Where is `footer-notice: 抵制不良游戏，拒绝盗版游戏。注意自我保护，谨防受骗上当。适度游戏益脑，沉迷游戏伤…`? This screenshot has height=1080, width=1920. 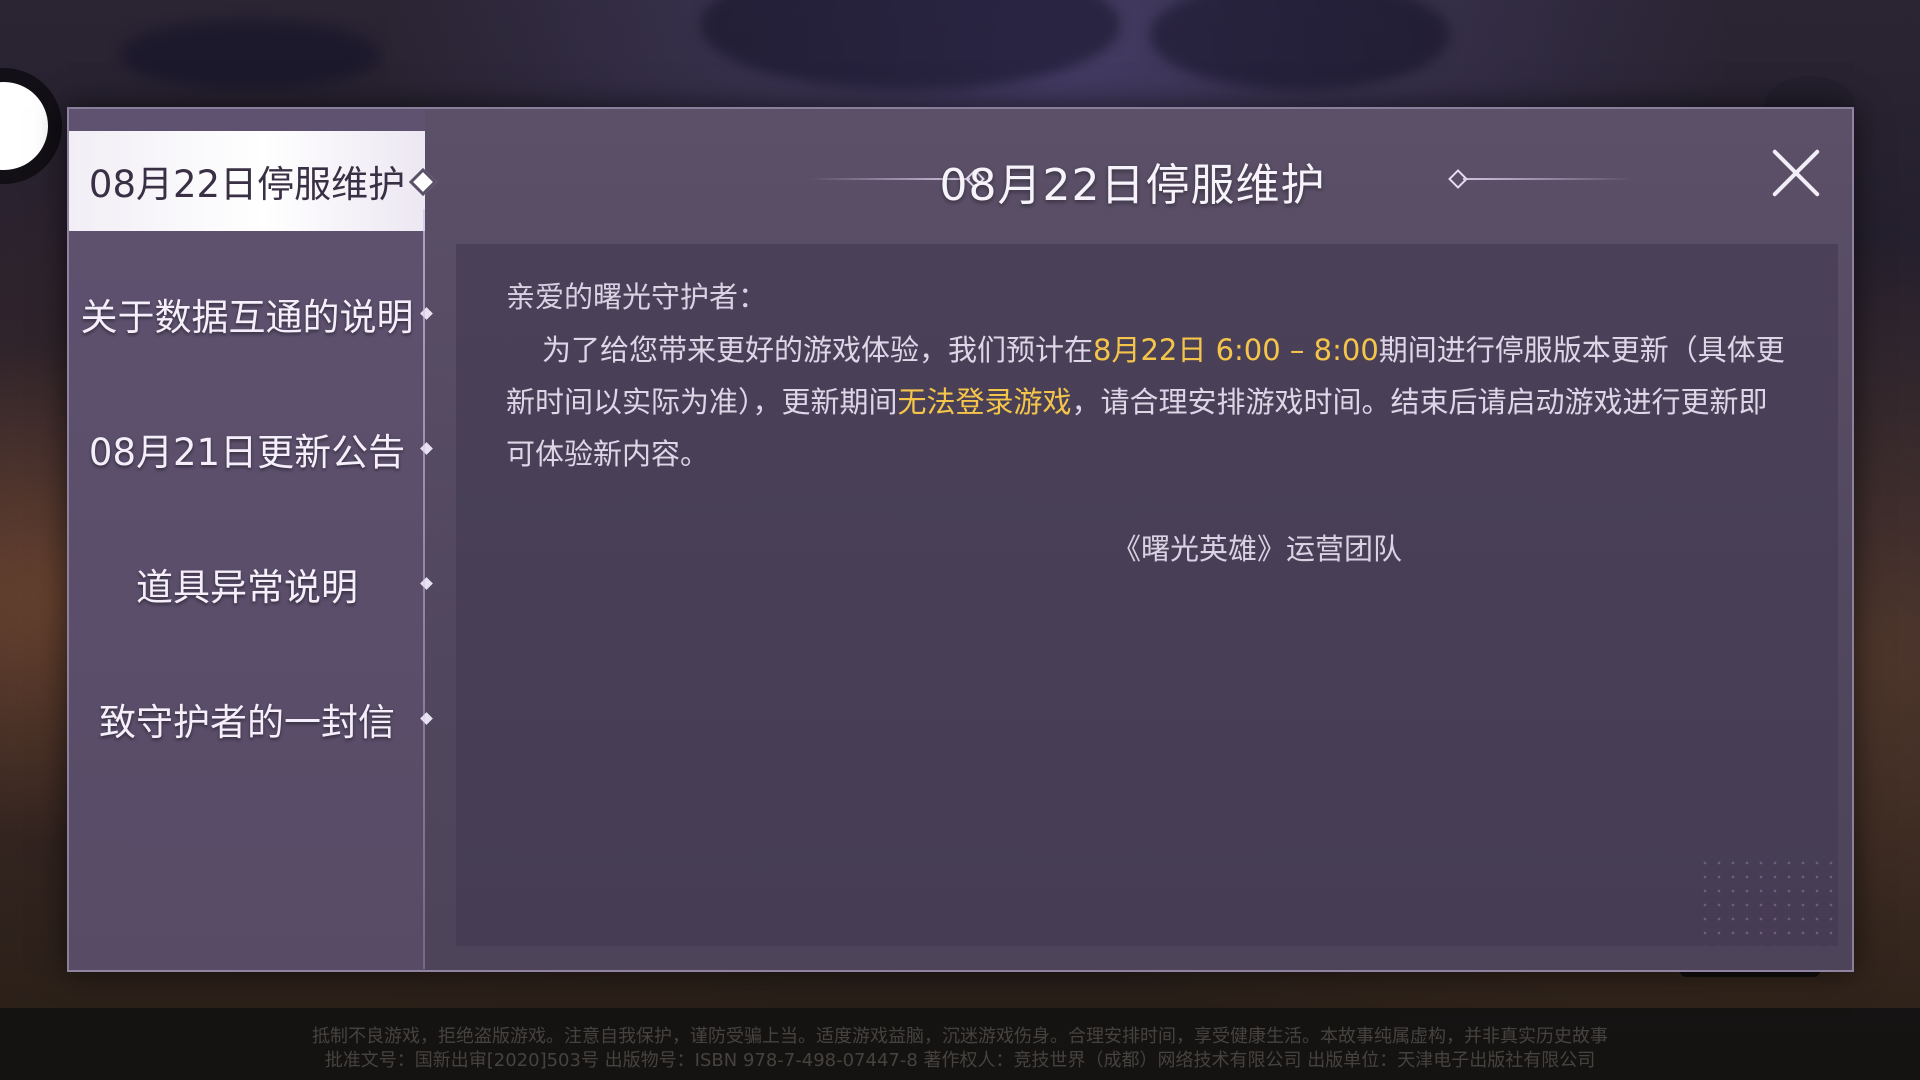
footer-notice: 抵制不良游戏，拒绝盗版游戏。注意自我保护，谨防受骗上当。适度游戏益脑，沉迷游戏伤… is located at coordinates (960, 1044).